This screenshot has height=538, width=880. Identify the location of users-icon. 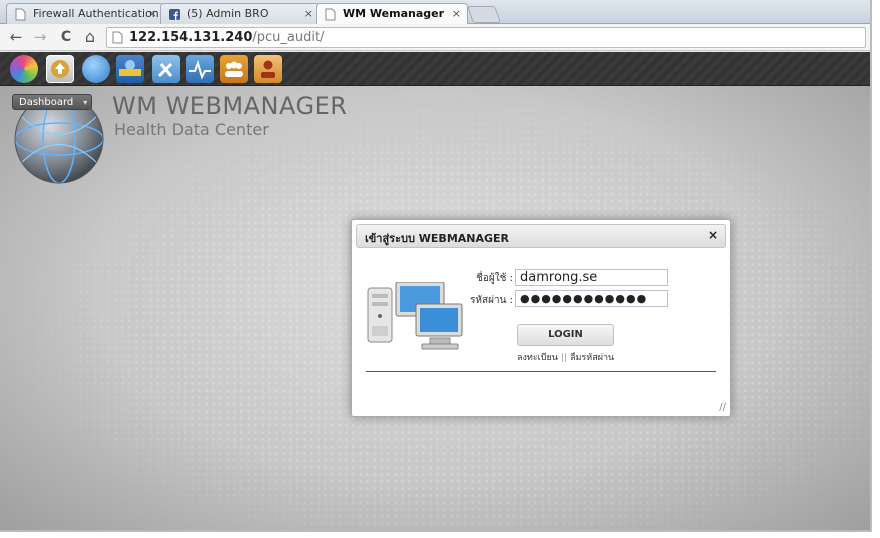
(234, 69).